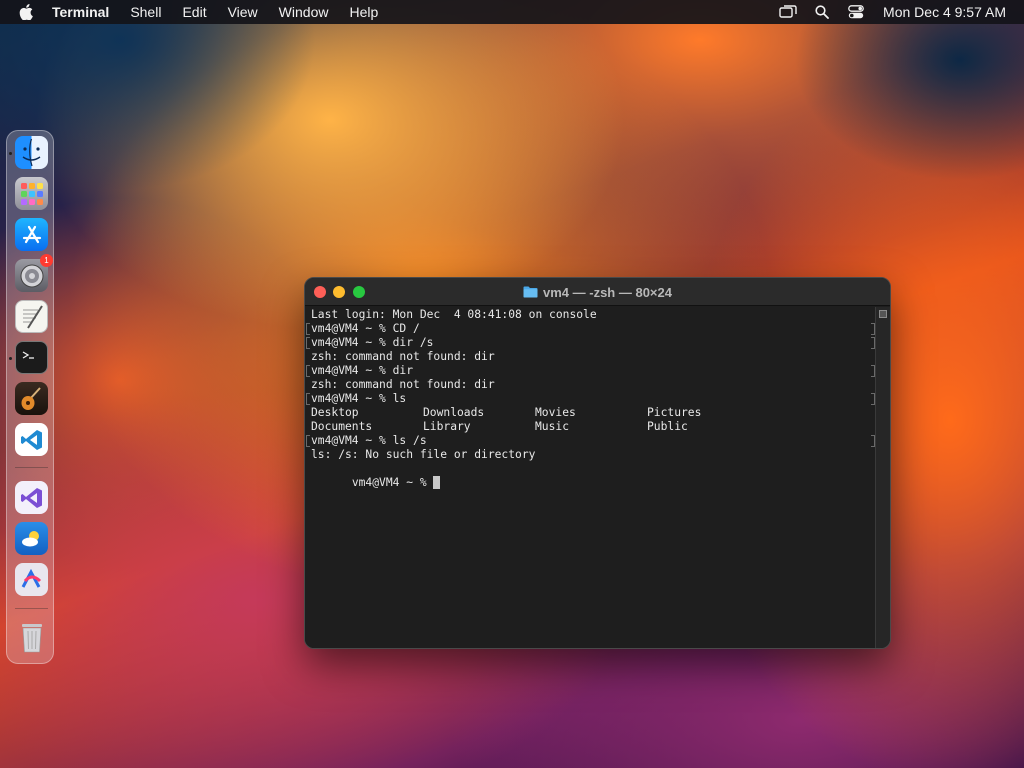 The width and height of the screenshot is (1024, 768). Describe the element at coordinates (454, 412) in the screenshot. I see `ls-entry: Downloads` at that location.